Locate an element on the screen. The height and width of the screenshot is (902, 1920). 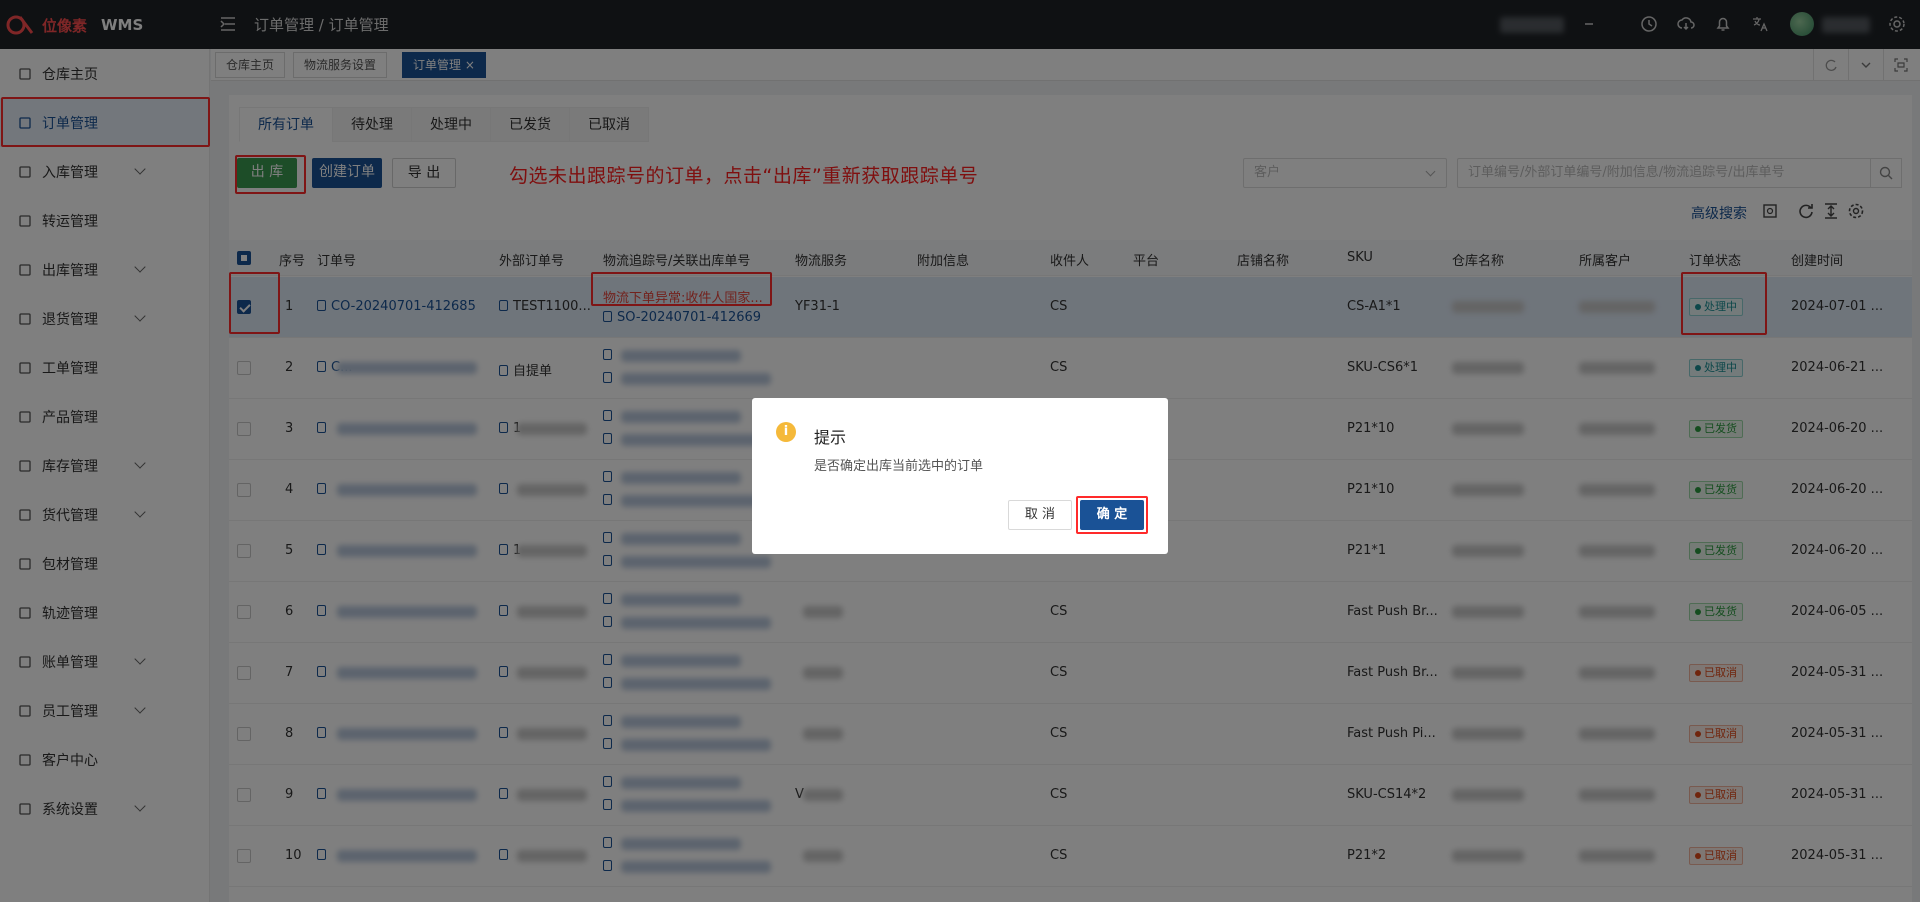
dialog-title: 提示 is located at coordinates (830, 437).